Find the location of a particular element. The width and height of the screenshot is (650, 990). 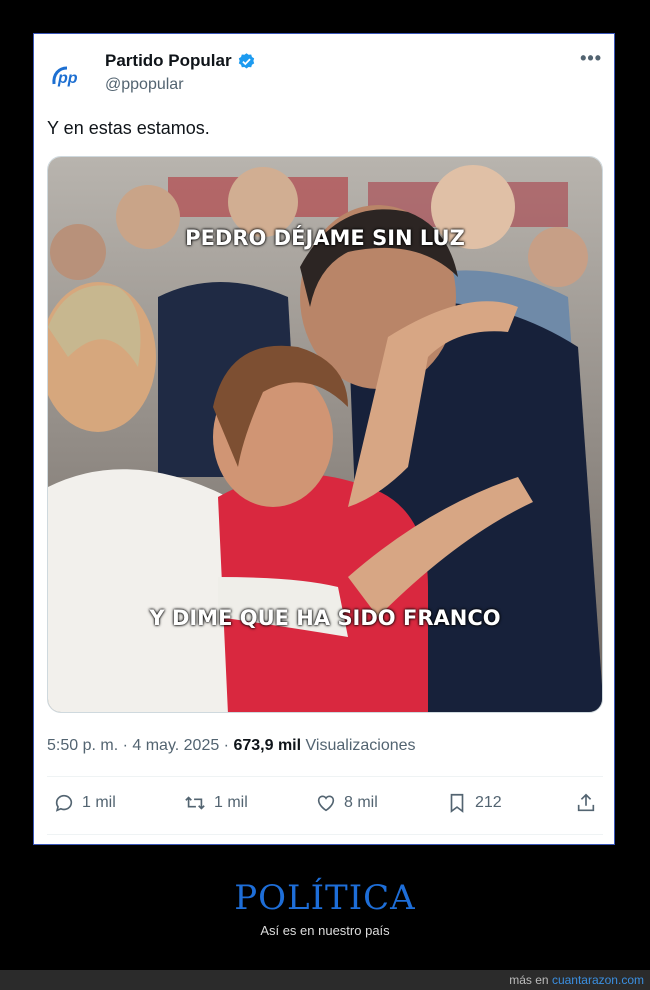

meme-caption-top: PEDRO DÉJAME SIN LUZ is located at coordinates (325, 238).